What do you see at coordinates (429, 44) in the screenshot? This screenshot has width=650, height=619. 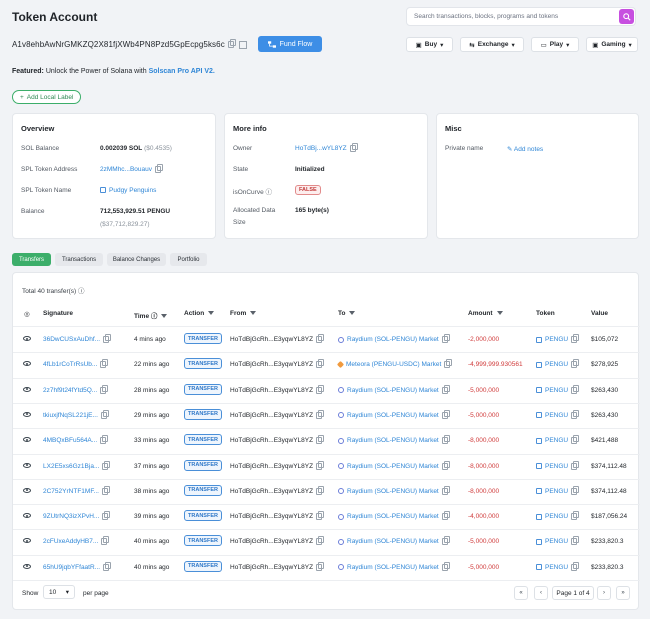 I see `buy-button: ▣ Buy ▾` at bounding box center [429, 44].